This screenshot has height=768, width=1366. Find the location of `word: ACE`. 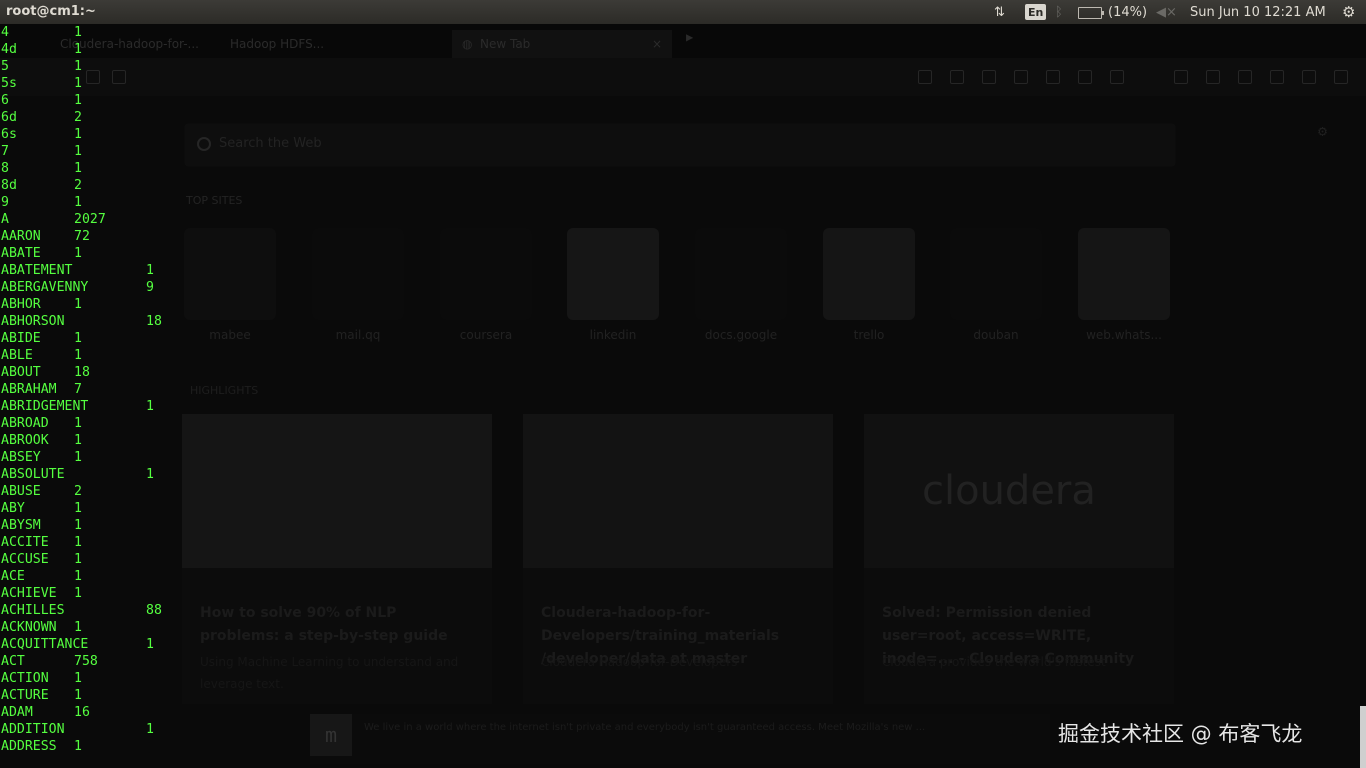

word: ACE is located at coordinates (13, 576).